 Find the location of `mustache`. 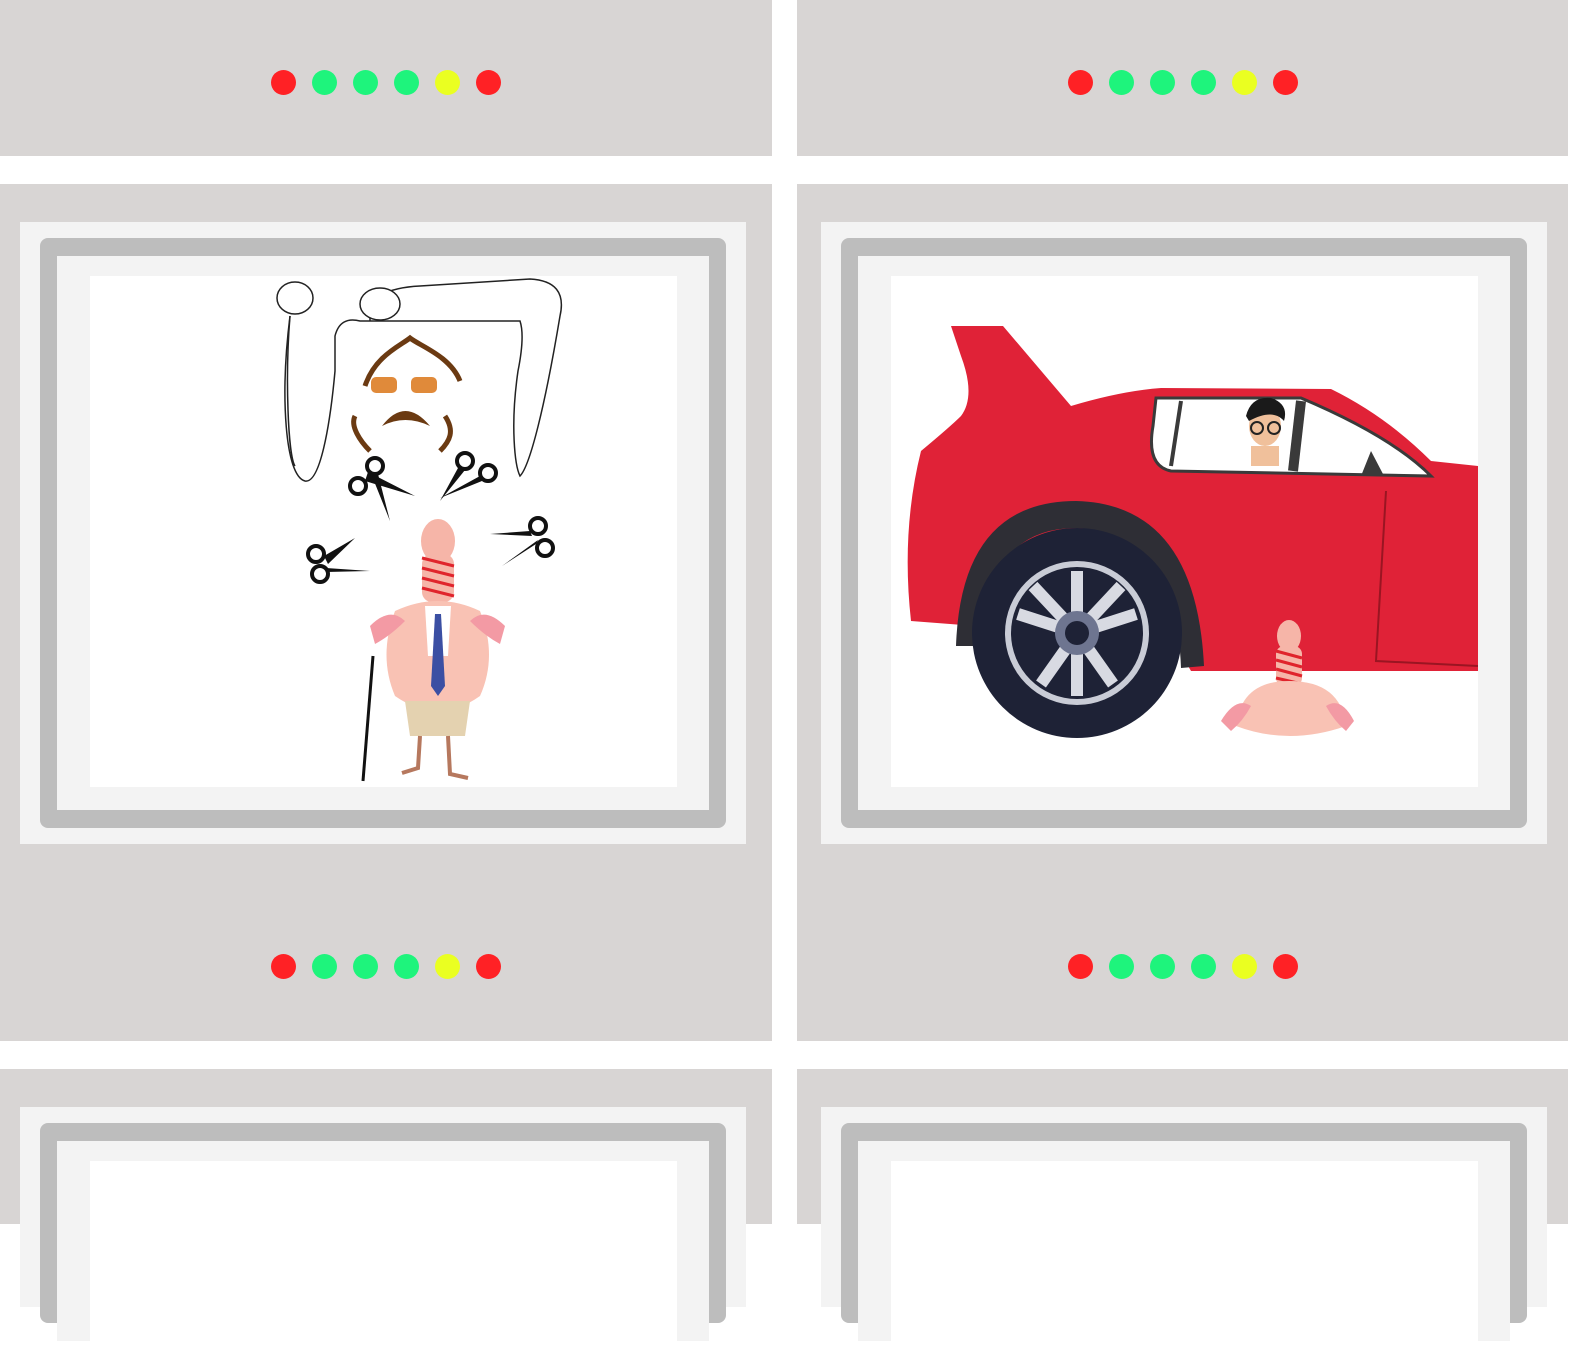

mustache is located at coordinates (406, 418).